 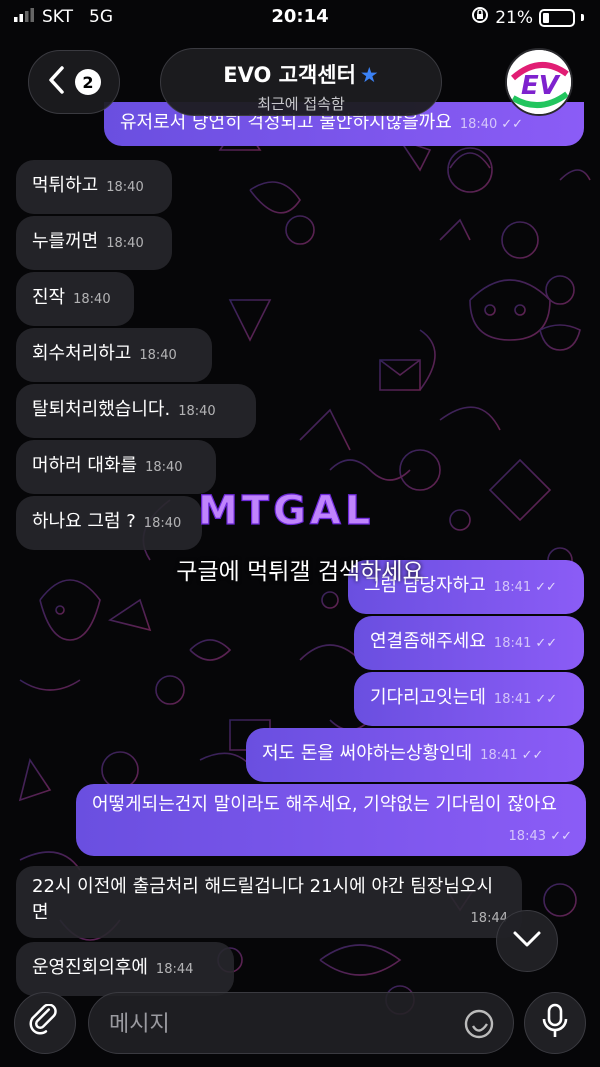 I want to click on avatar: EV, so click(x=539, y=82).